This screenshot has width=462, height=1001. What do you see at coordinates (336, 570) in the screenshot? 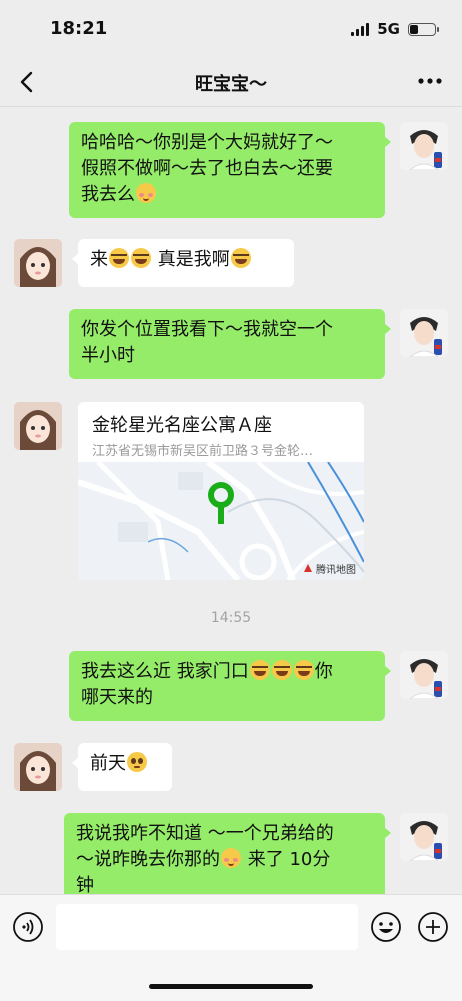
I see `map-attribution: 腾讯地图` at bounding box center [336, 570].